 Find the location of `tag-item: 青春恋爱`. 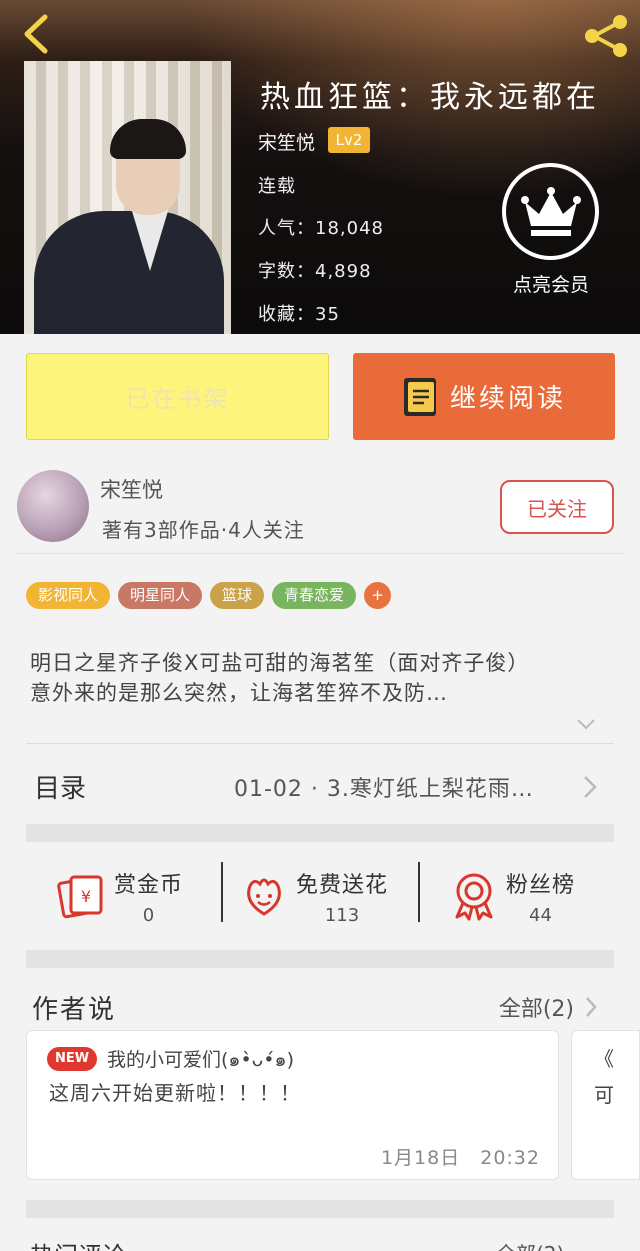

tag-item: 青春恋爱 is located at coordinates (314, 595).